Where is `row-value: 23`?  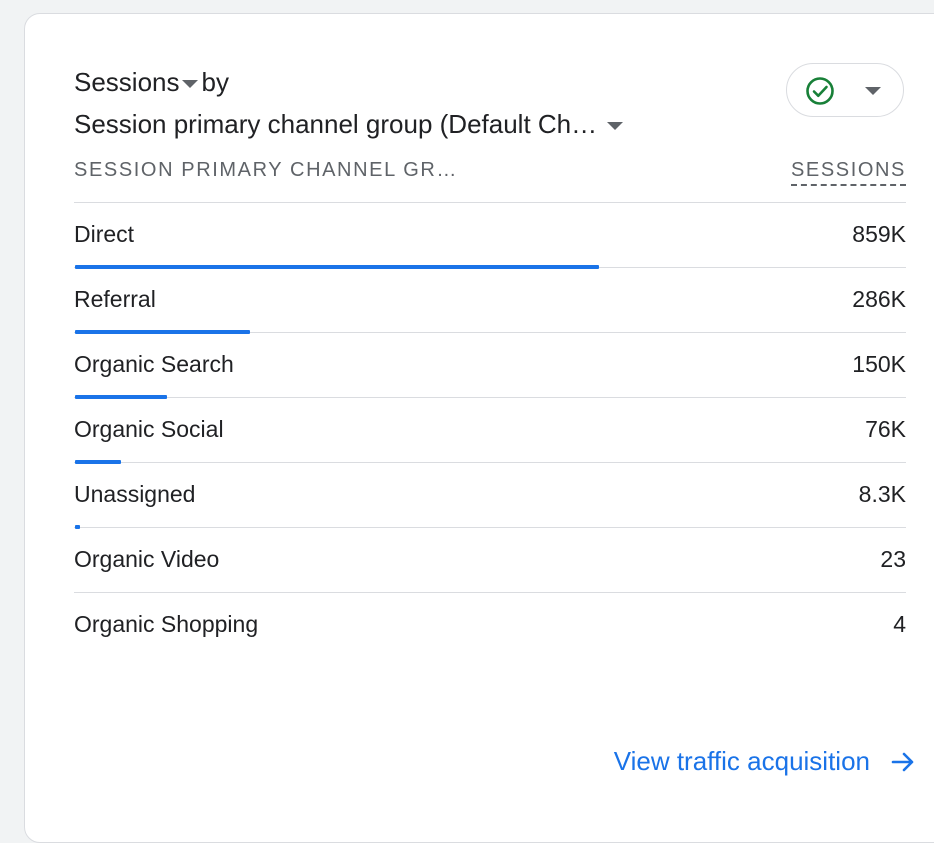
row-value: 23 is located at coordinates (893, 559).